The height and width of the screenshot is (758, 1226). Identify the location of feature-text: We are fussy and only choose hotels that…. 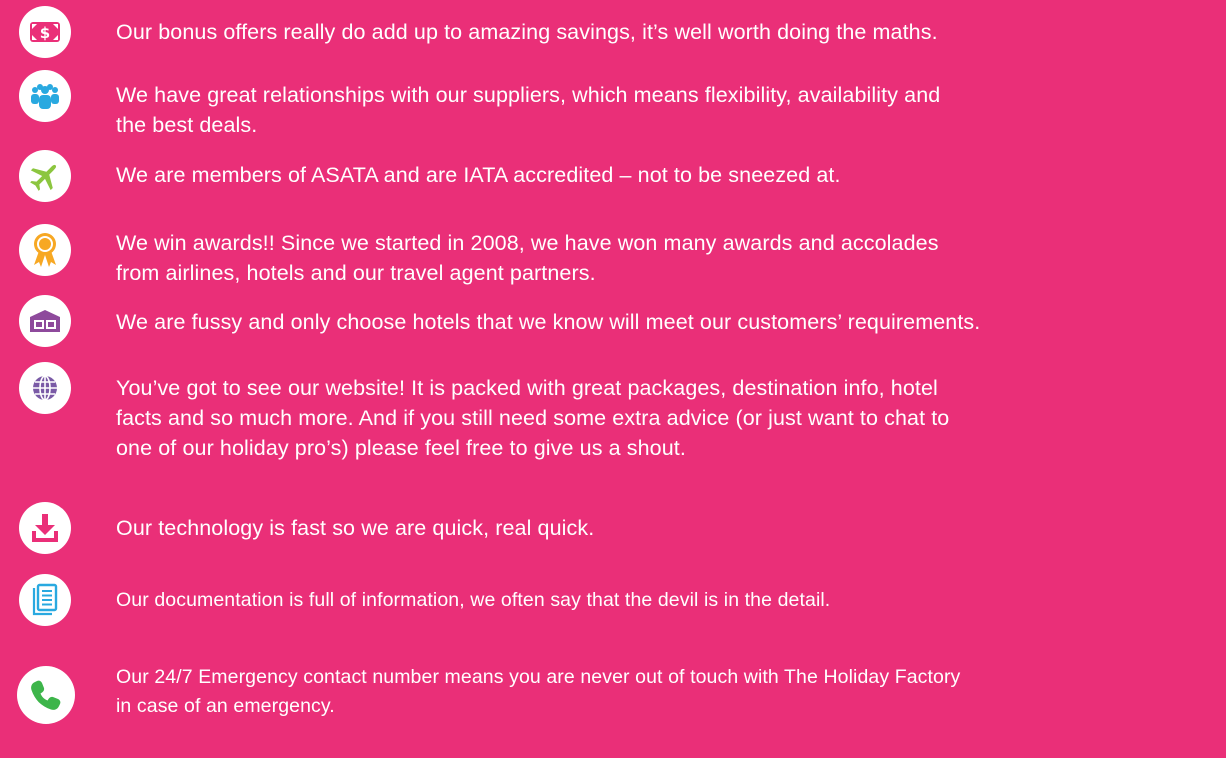
(669, 322).